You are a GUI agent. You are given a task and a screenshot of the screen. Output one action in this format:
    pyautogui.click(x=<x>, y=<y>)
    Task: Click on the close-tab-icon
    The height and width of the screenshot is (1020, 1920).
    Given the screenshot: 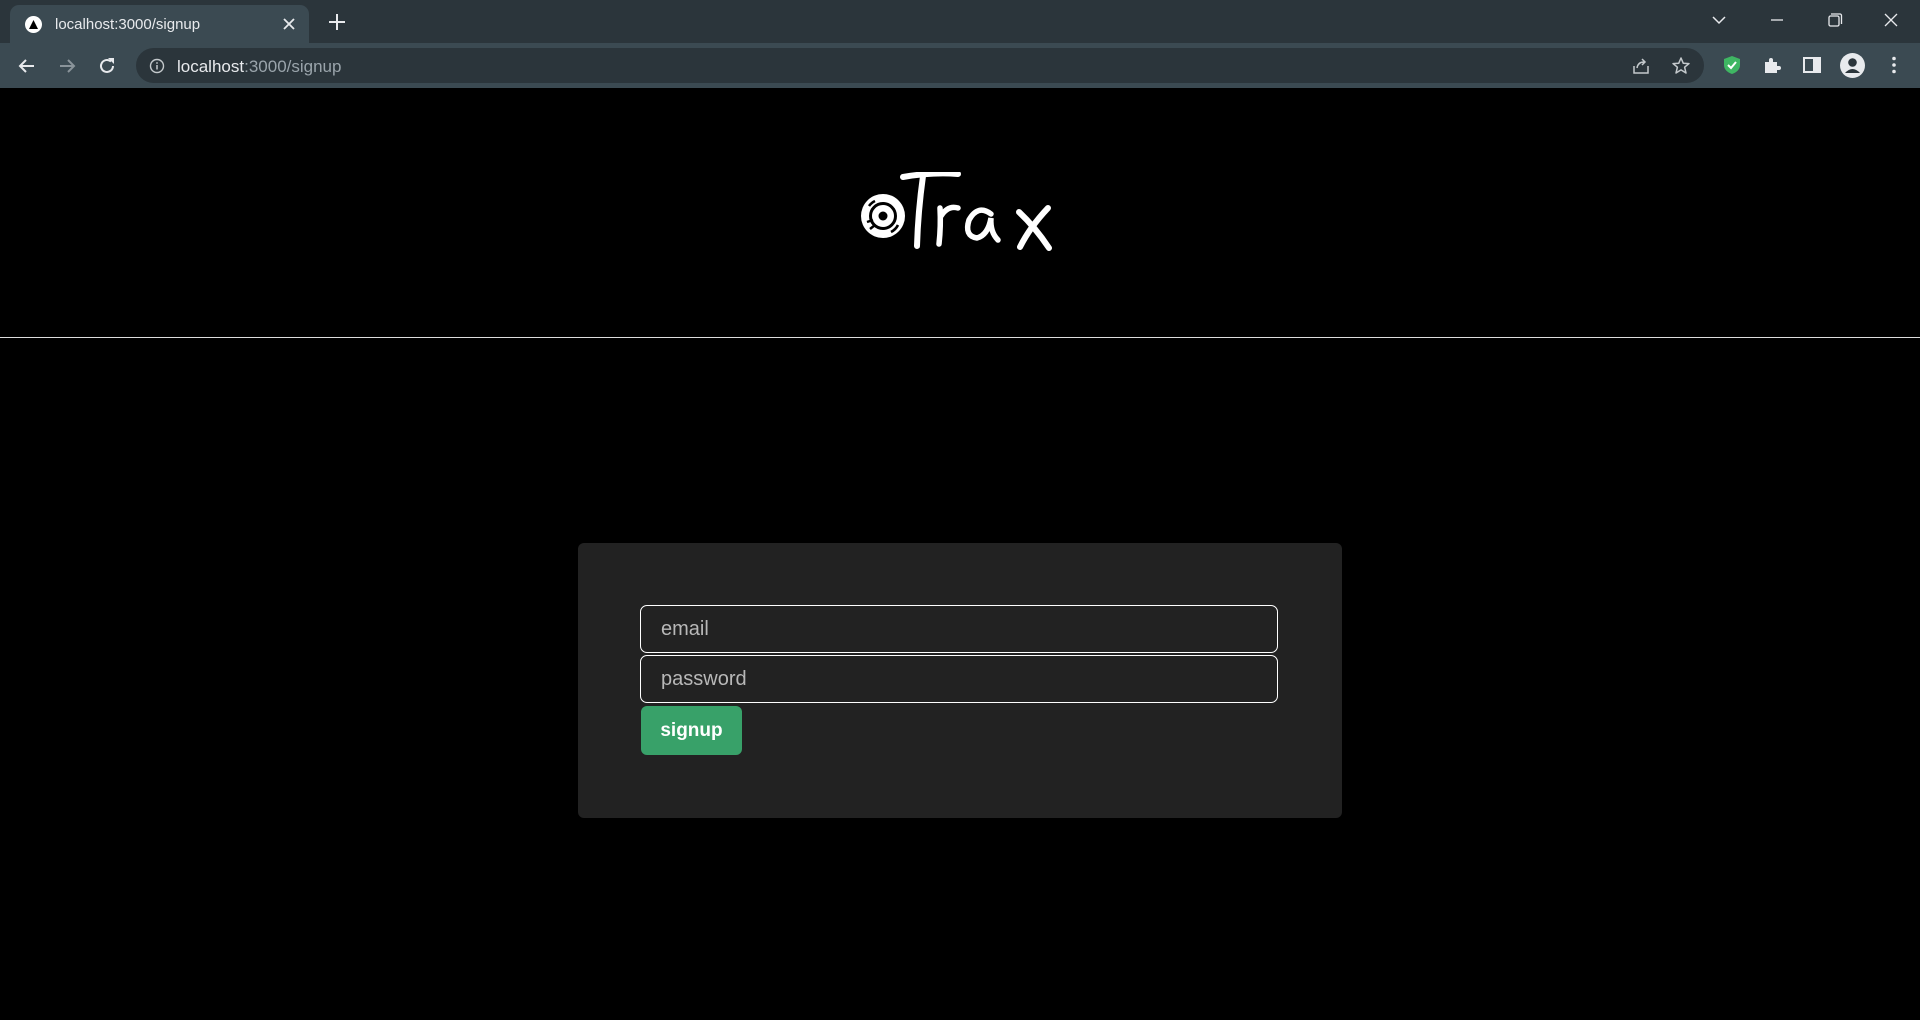 What is the action you would take?
    pyautogui.click(x=289, y=24)
    